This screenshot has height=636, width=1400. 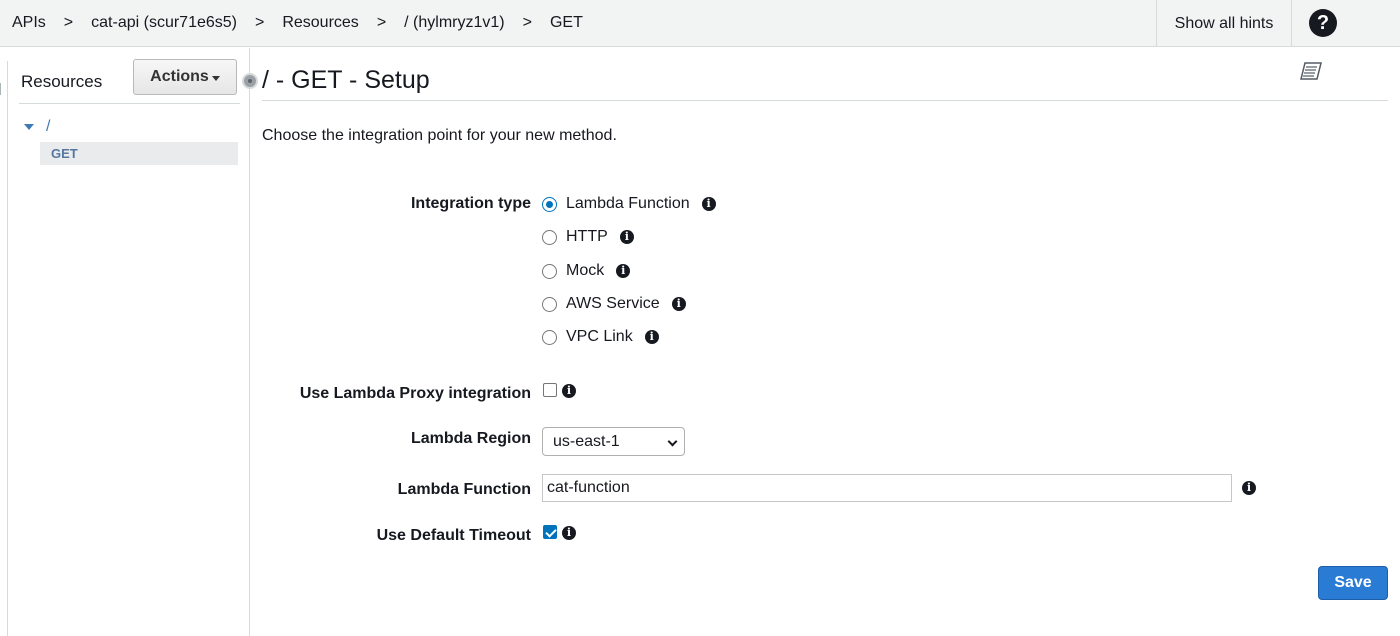 I want to click on breadcrumb-apis: APIs, so click(x=29, y=23).